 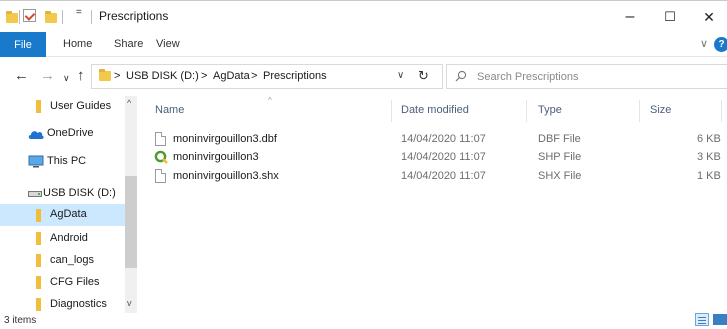 What do you see at coordinates (81, 76) in the screenshot?
I see `up-button: ↑` at bounding box center [81, 76].